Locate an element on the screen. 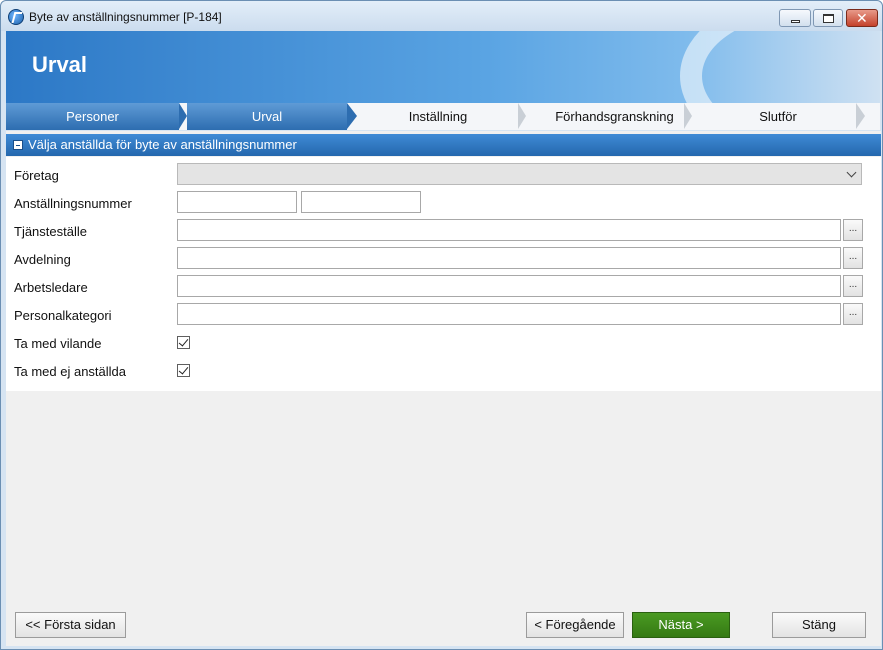  wizard-step-label: Inställning is located at coordinates (438, 116).